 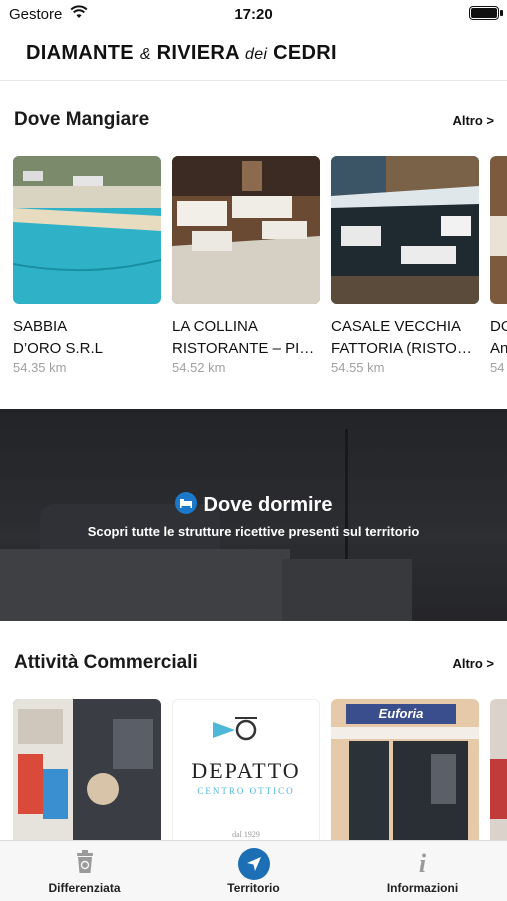 I want to click on bed-icon, so click(x=185, y=503).